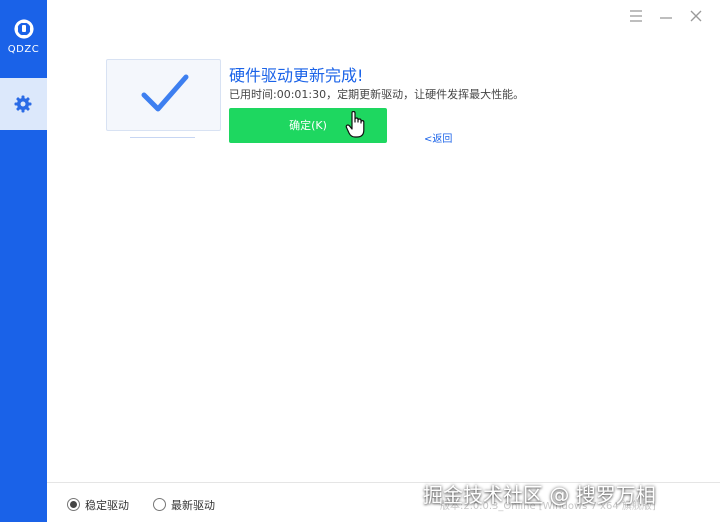 The height and width of the screenshot is (522, 720). I want to click on menu-icon, so click(636, 16).